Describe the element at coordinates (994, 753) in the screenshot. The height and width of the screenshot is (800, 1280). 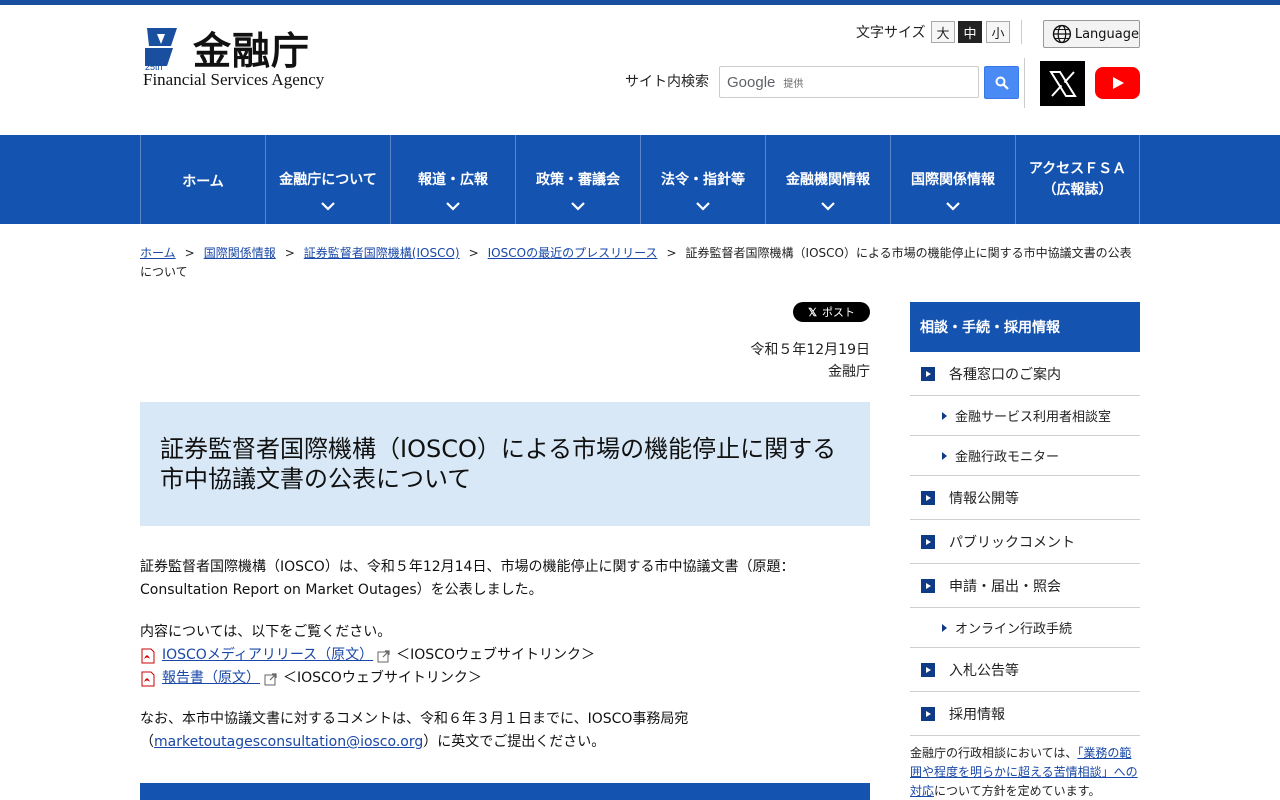
I see `note-text: 金融庁の行政相談においては、` at that location.